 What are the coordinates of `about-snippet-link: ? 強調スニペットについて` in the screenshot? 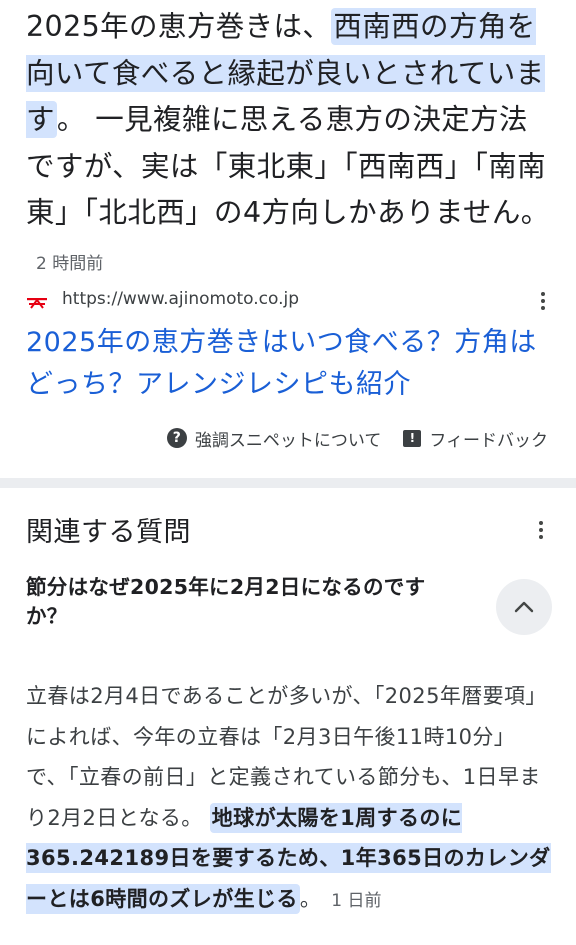 It's located at (274, 438).